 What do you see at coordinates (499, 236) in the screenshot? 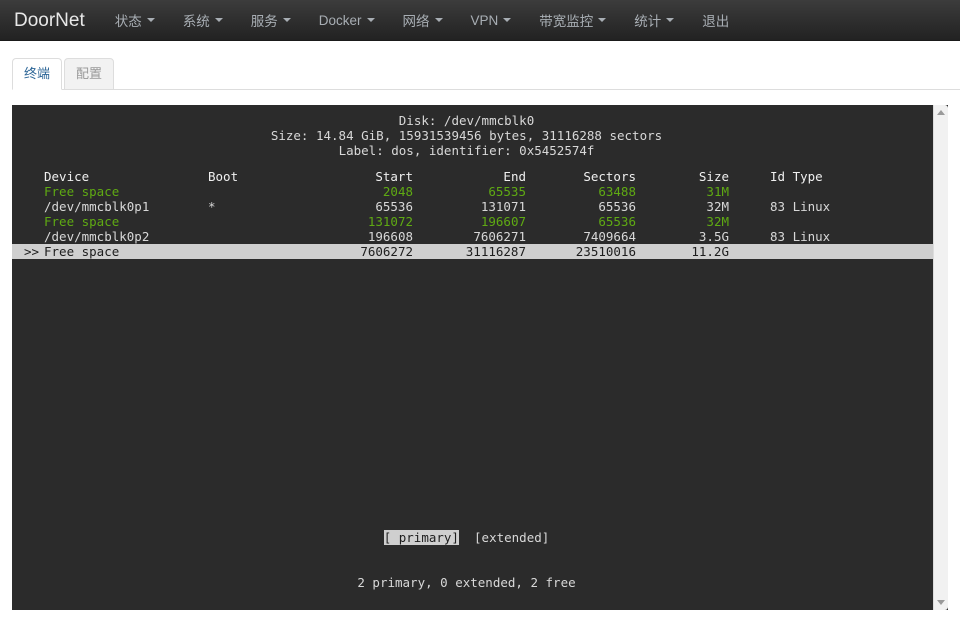
I see `cell-end: 7606271` at bounding box center [499, 236].